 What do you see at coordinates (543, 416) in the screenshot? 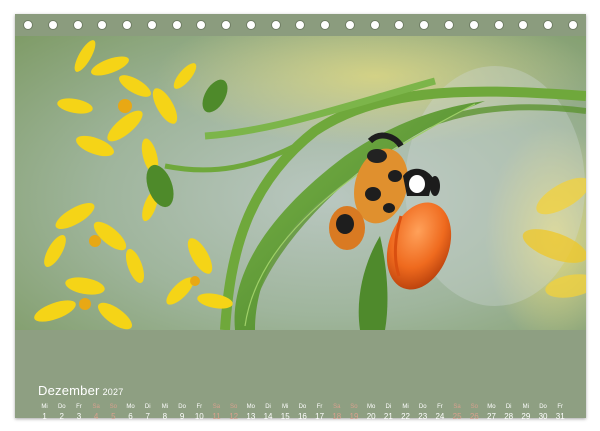
I see `day-number: 30` at bounding box center [543, 416].